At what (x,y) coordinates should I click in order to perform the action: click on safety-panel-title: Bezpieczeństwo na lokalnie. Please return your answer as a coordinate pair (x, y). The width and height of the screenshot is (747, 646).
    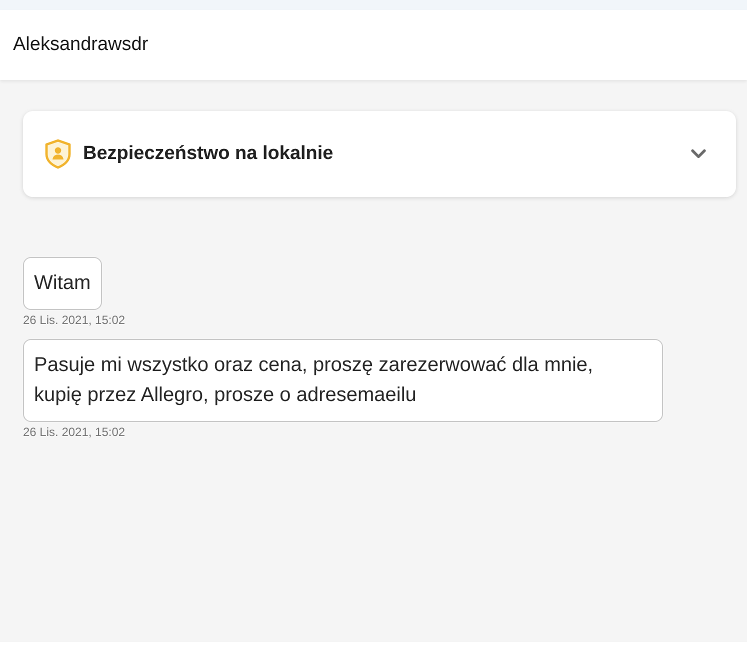
    Looking at the image, I should click on (208, 154).